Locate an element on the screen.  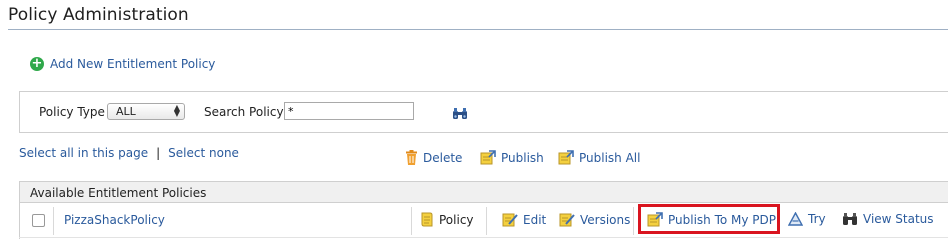
search-policy-label: Search Policy is located at coordinates (244, 112).